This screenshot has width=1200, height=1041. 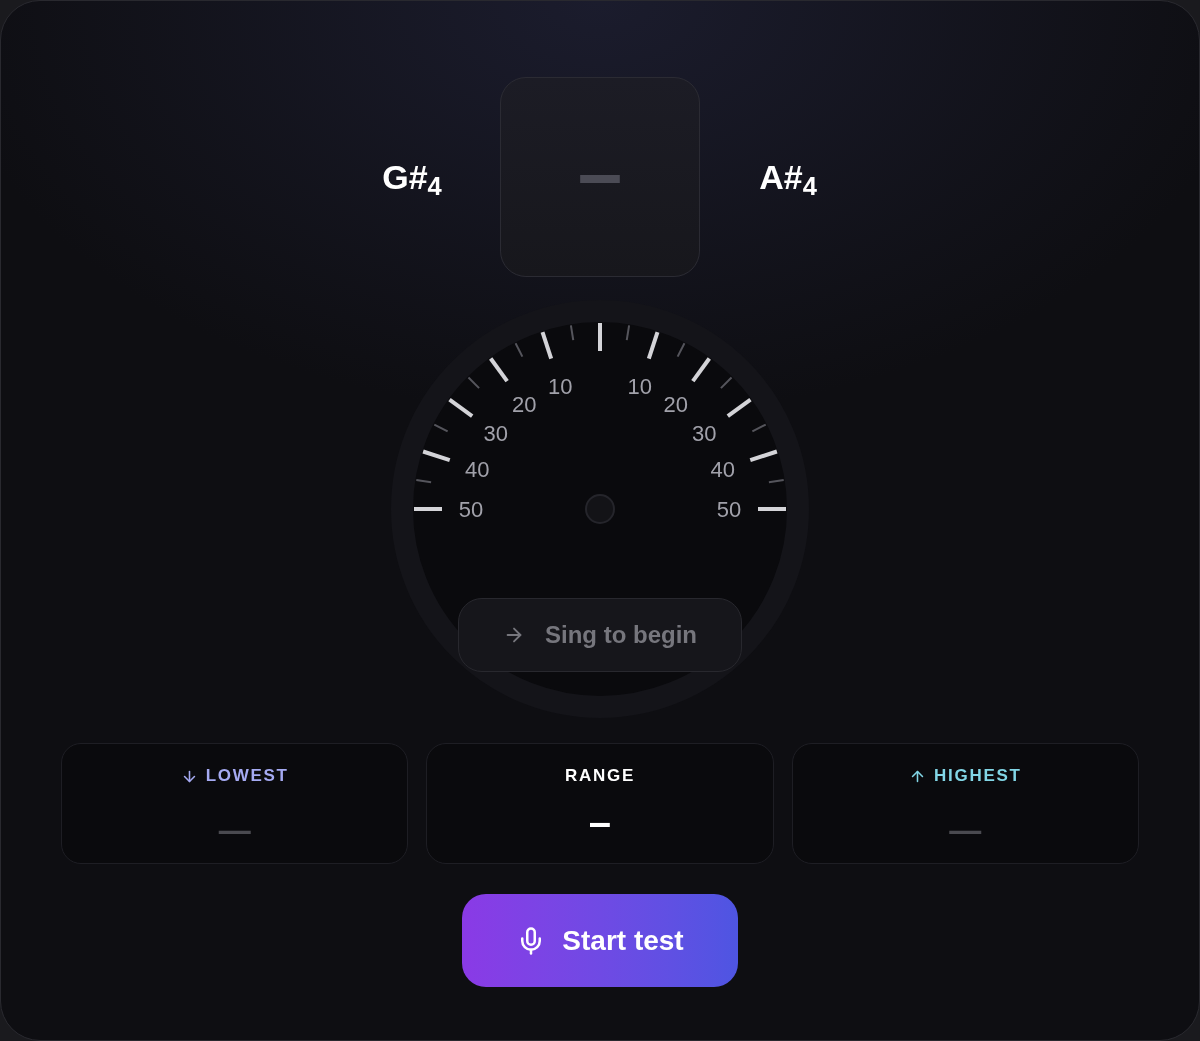 What do you see at coordinates (412, 179) in the screenshot?
I see `previous-note: G#$_{4}$` at bounding box center [412, 179].